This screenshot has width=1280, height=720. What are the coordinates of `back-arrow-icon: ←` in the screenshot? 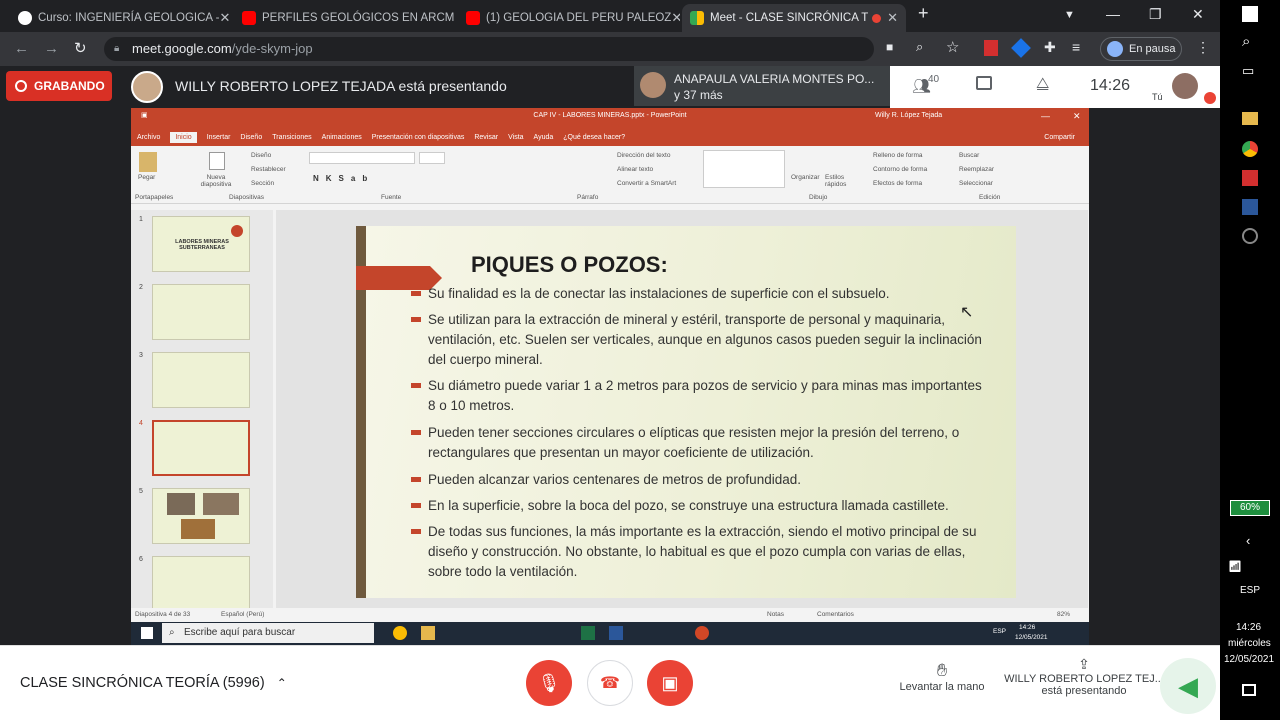 It's located at (21, 48).